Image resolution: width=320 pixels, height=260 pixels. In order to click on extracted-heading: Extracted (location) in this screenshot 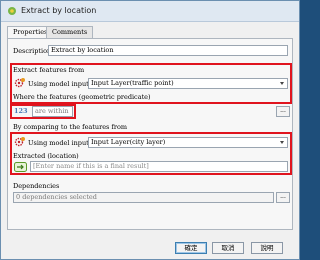, I will do `click(46, 156)`.